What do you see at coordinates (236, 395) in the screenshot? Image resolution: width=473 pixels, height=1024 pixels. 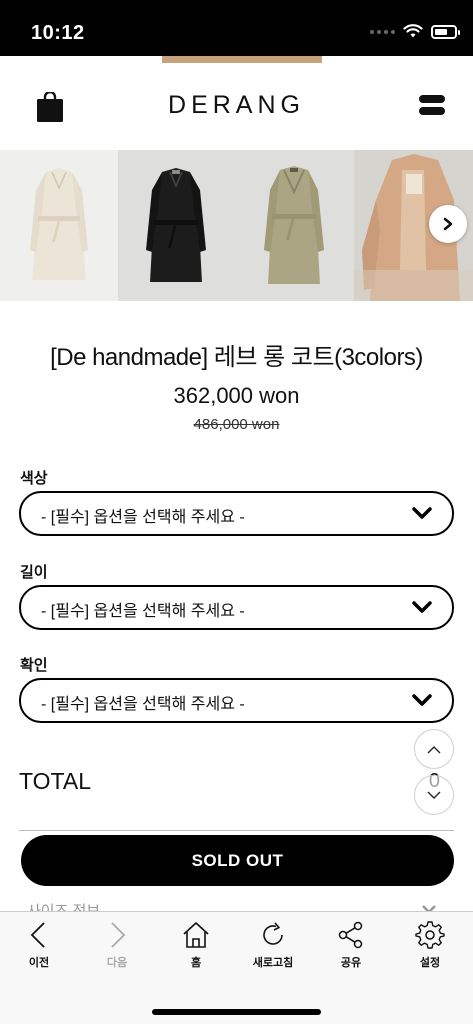 I see `product-price: 362,000 won` at bounding box center [236, 395].